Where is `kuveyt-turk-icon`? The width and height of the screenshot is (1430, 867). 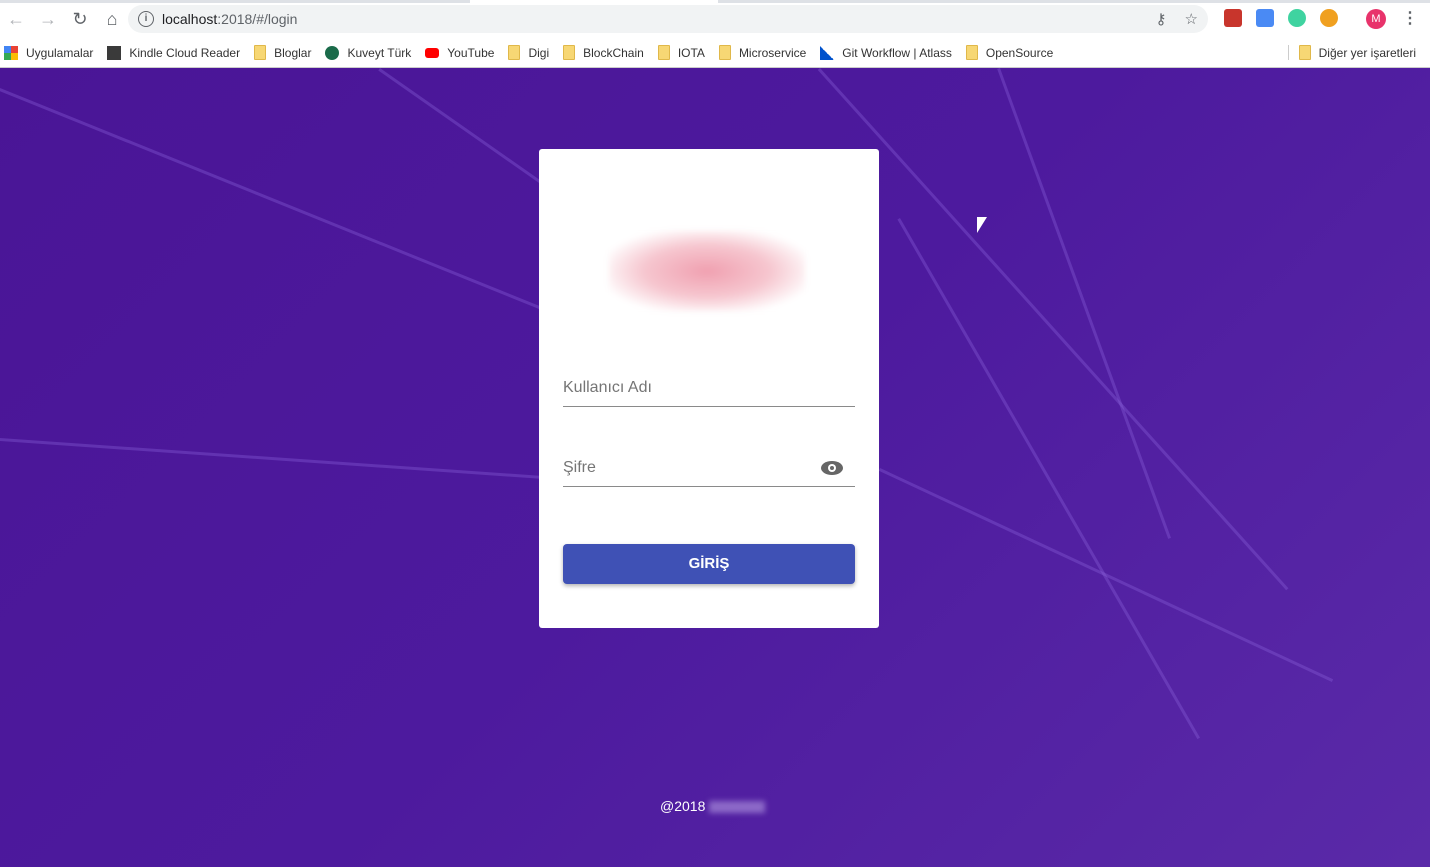 kuveyt-turk-icon is located at coordinates (332, 52).